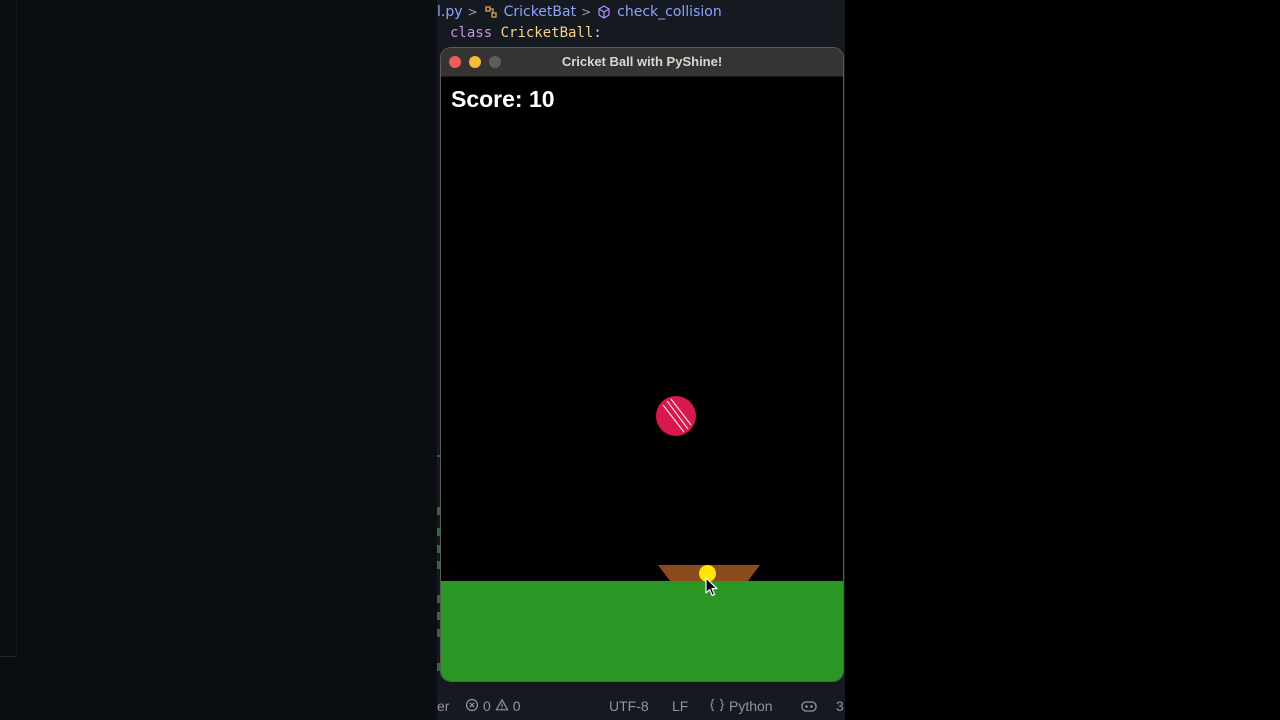 The height and width of the screenshot is (720, 1280). Describe the element at coordinates (540, 12) in the screenshot. I see `breadcrumb-class: CricketBat` at that location.